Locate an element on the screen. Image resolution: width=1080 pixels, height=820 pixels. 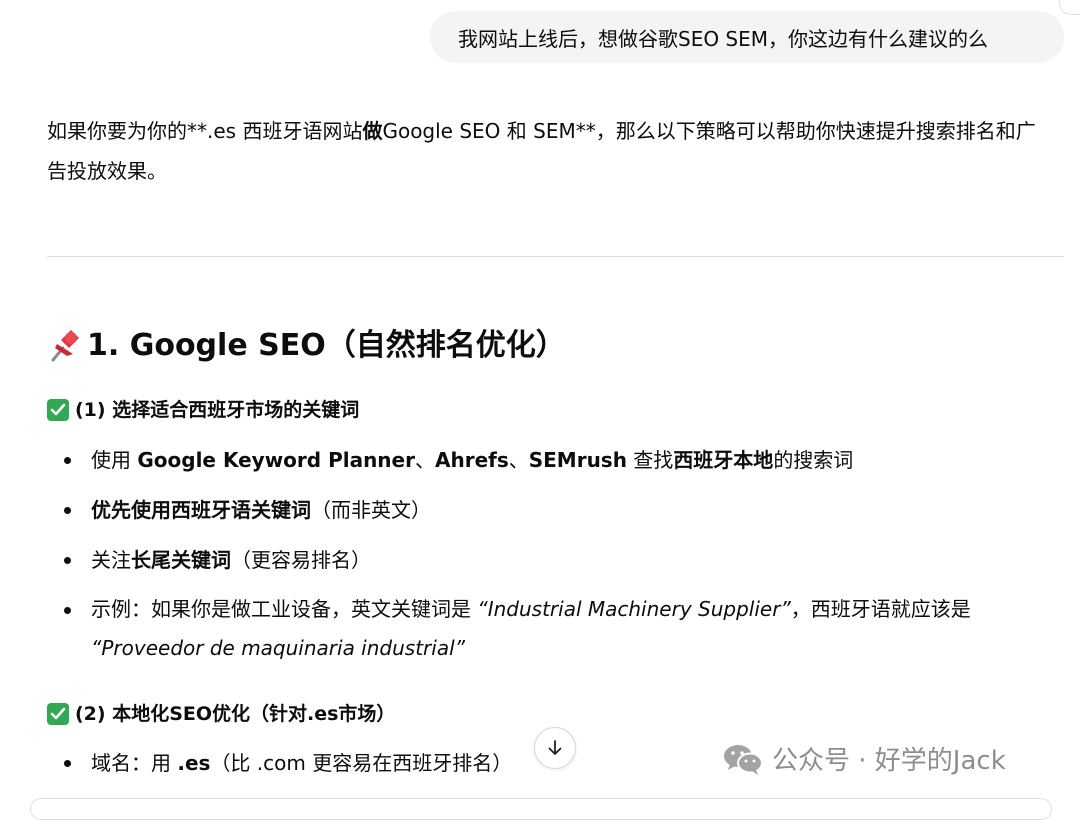
subsection-title: (2) 本地化SEO优化（针对.es市场） is located at coordinates (235, 714).